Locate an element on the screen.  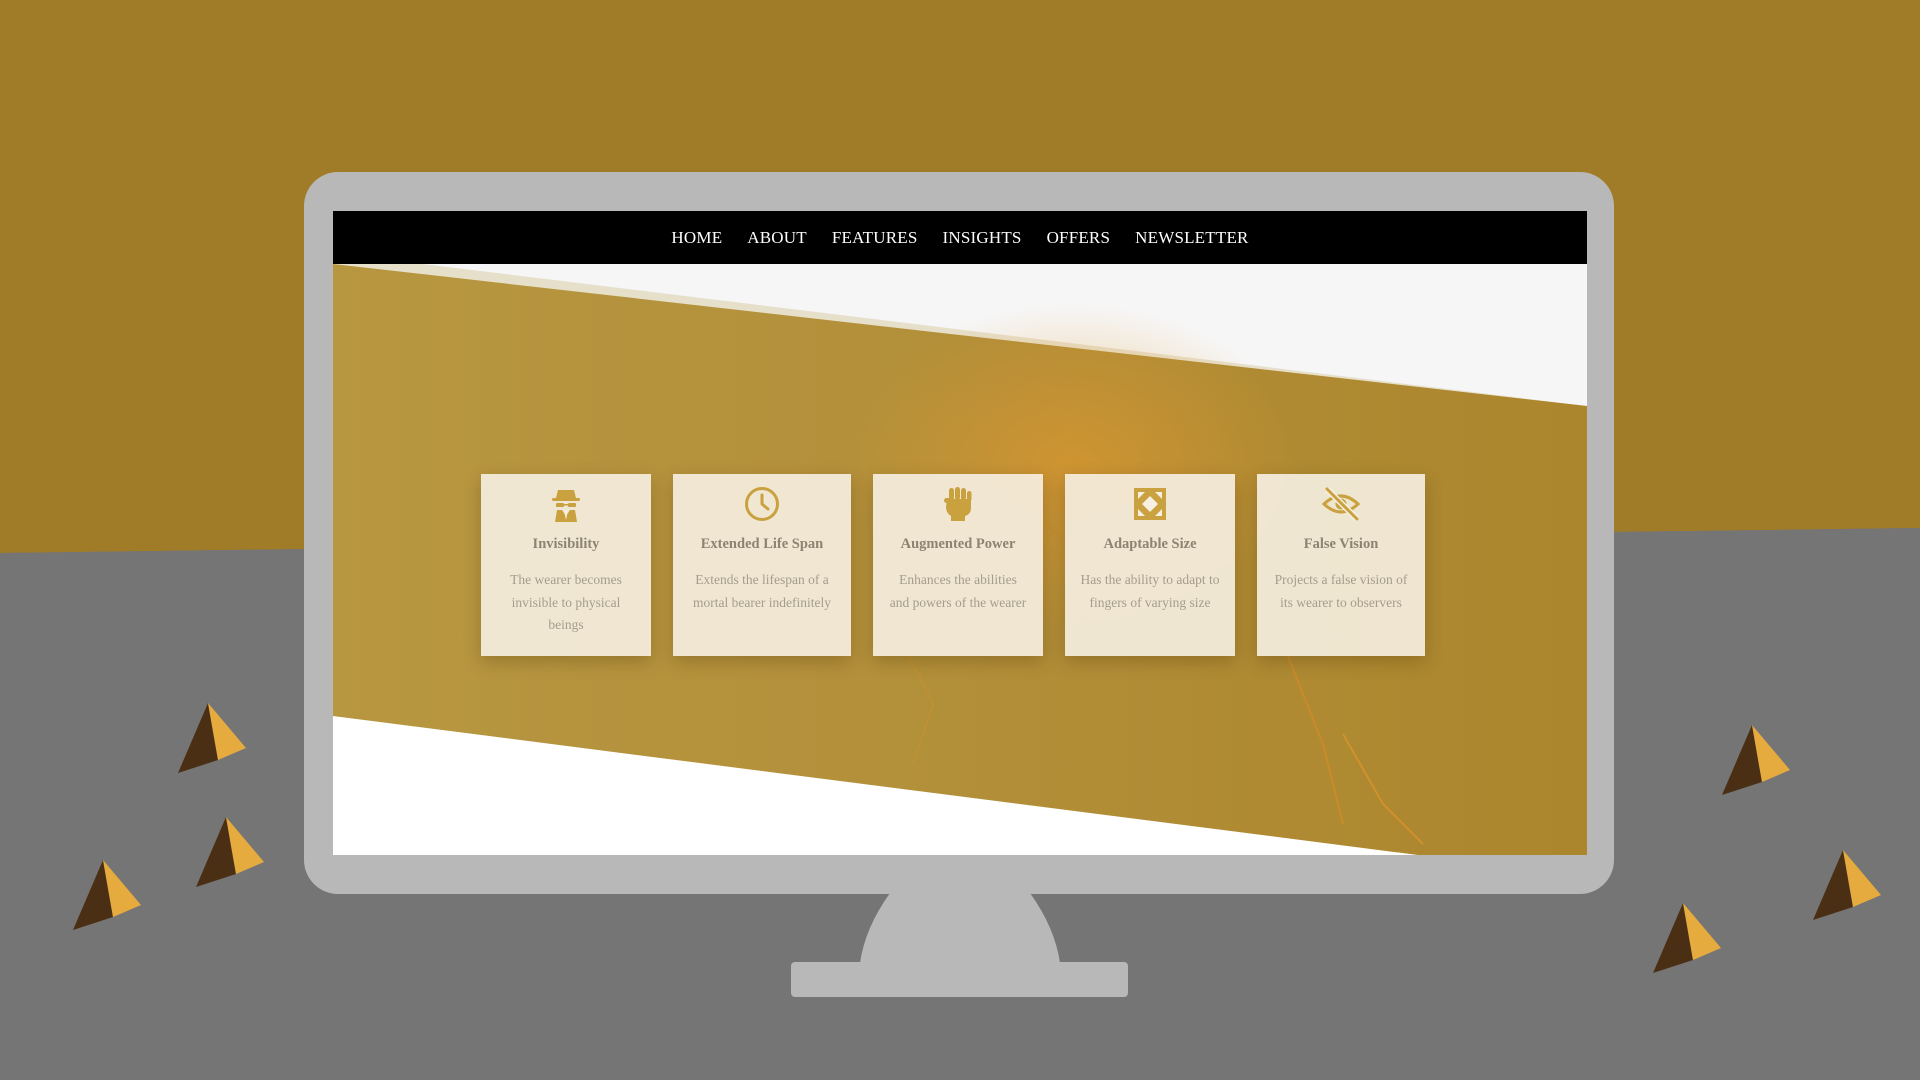
expand-arrows-icon is located at coordinates (1150, 504).